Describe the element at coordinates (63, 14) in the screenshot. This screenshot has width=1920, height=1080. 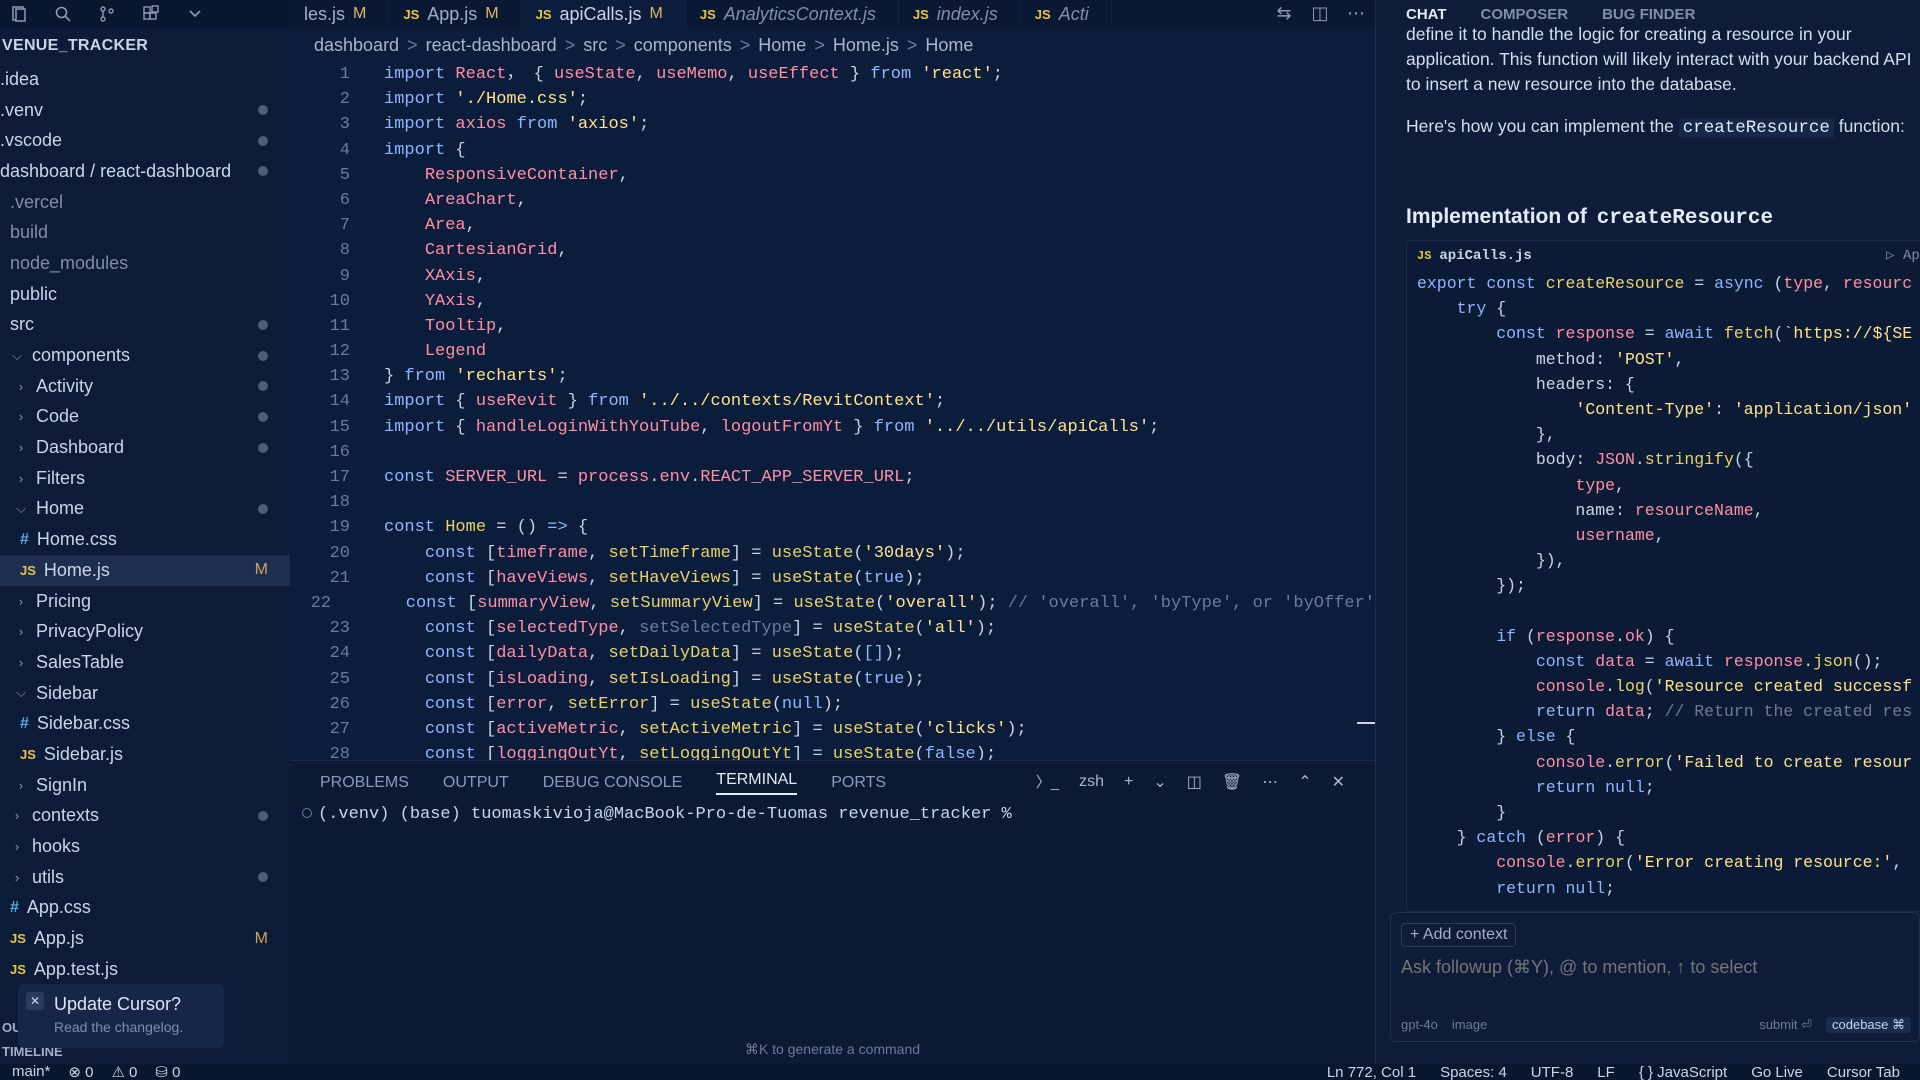
I see `search-icon` at that location.